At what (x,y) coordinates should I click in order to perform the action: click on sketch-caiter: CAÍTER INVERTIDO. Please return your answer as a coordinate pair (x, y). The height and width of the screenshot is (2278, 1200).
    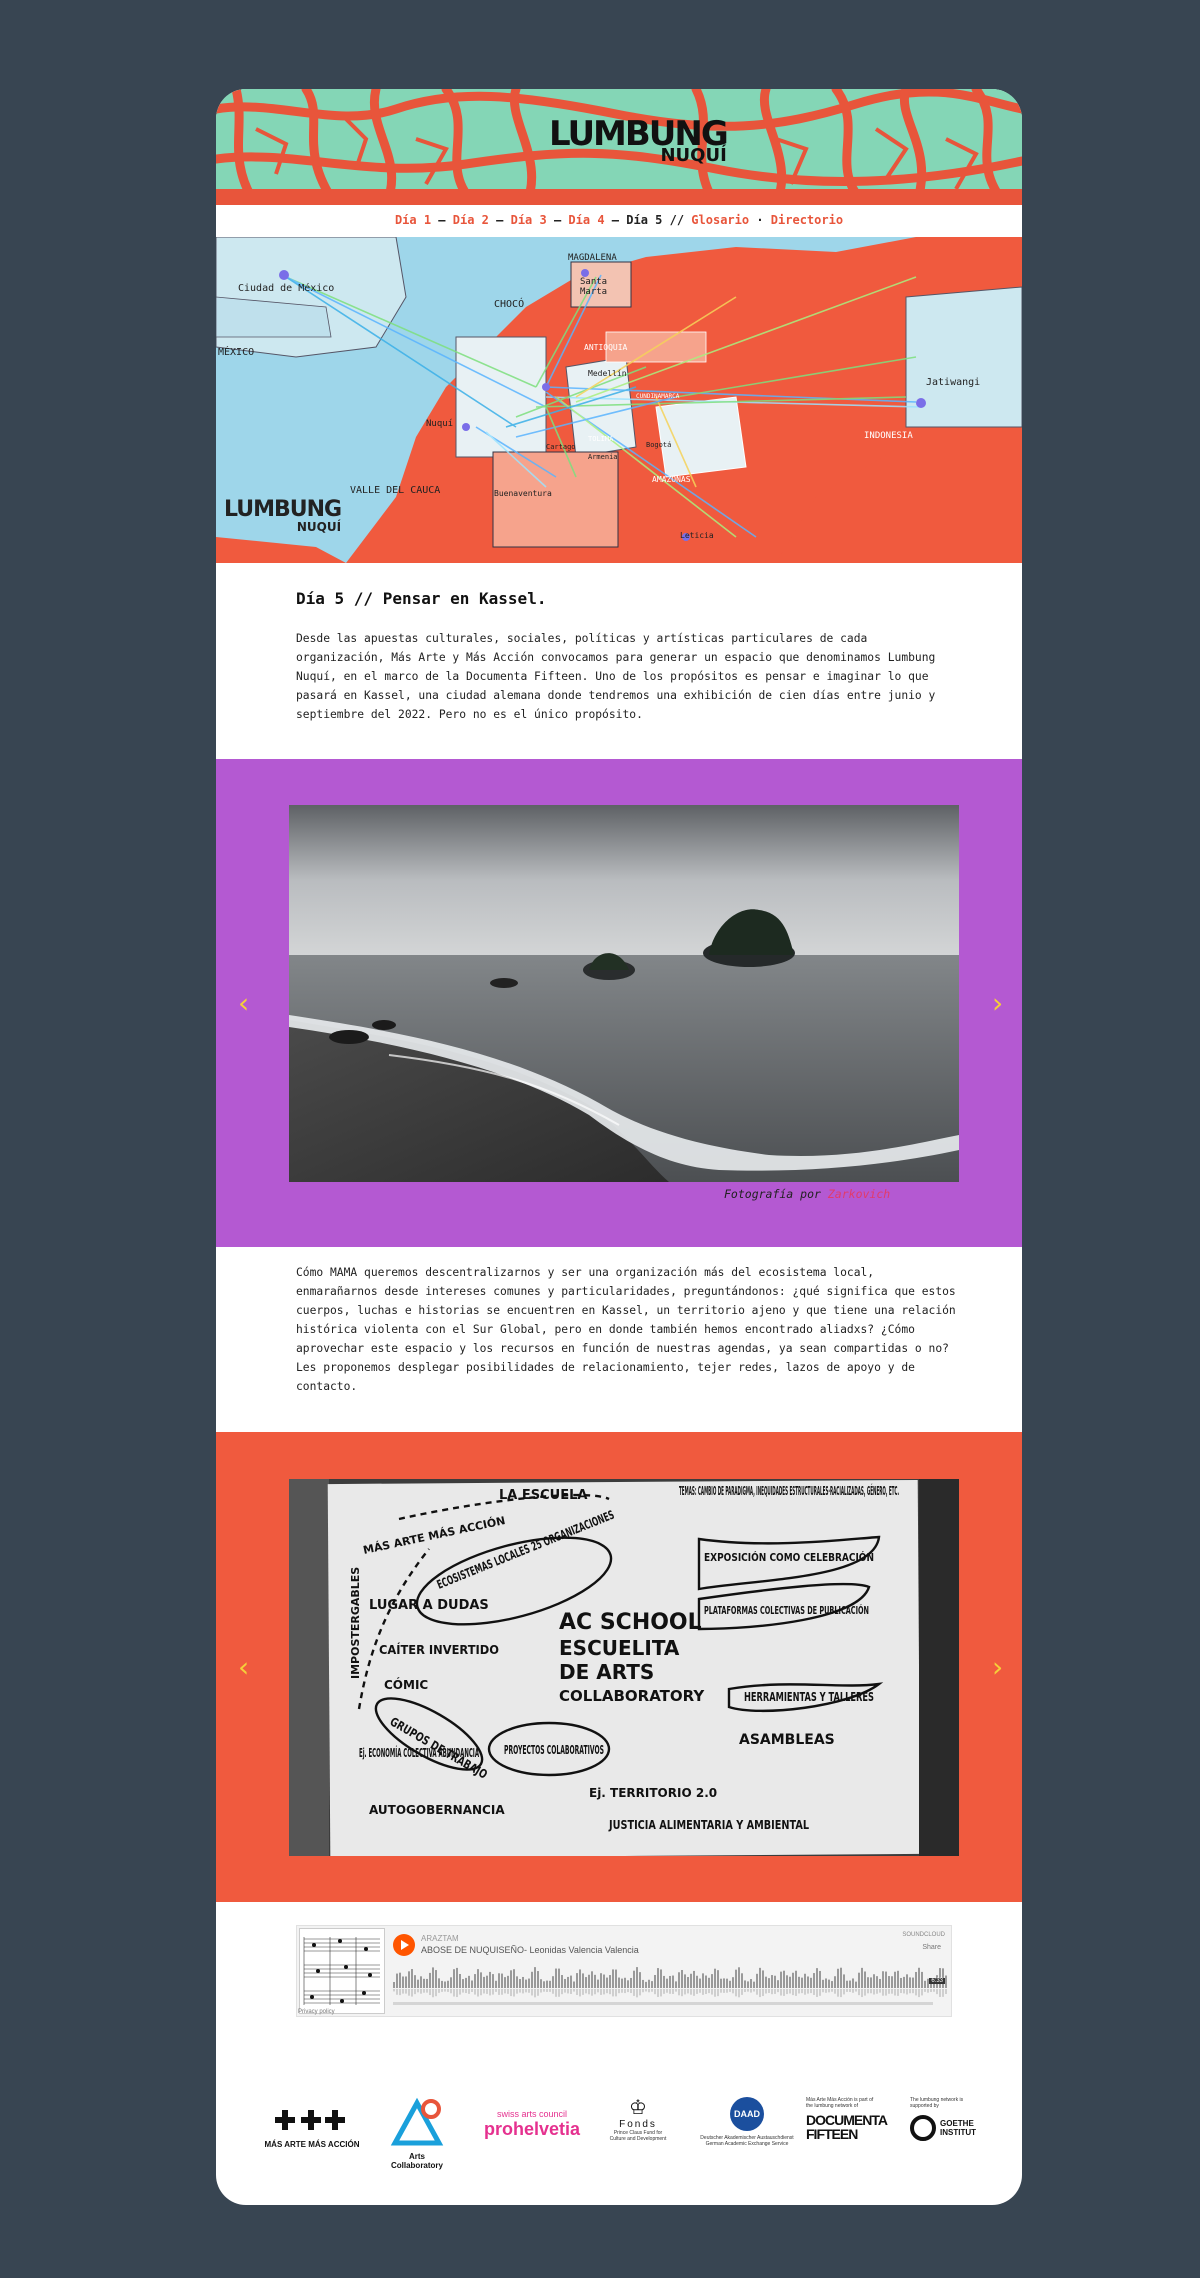
    Looking at the image, I should click on (439, 1649).